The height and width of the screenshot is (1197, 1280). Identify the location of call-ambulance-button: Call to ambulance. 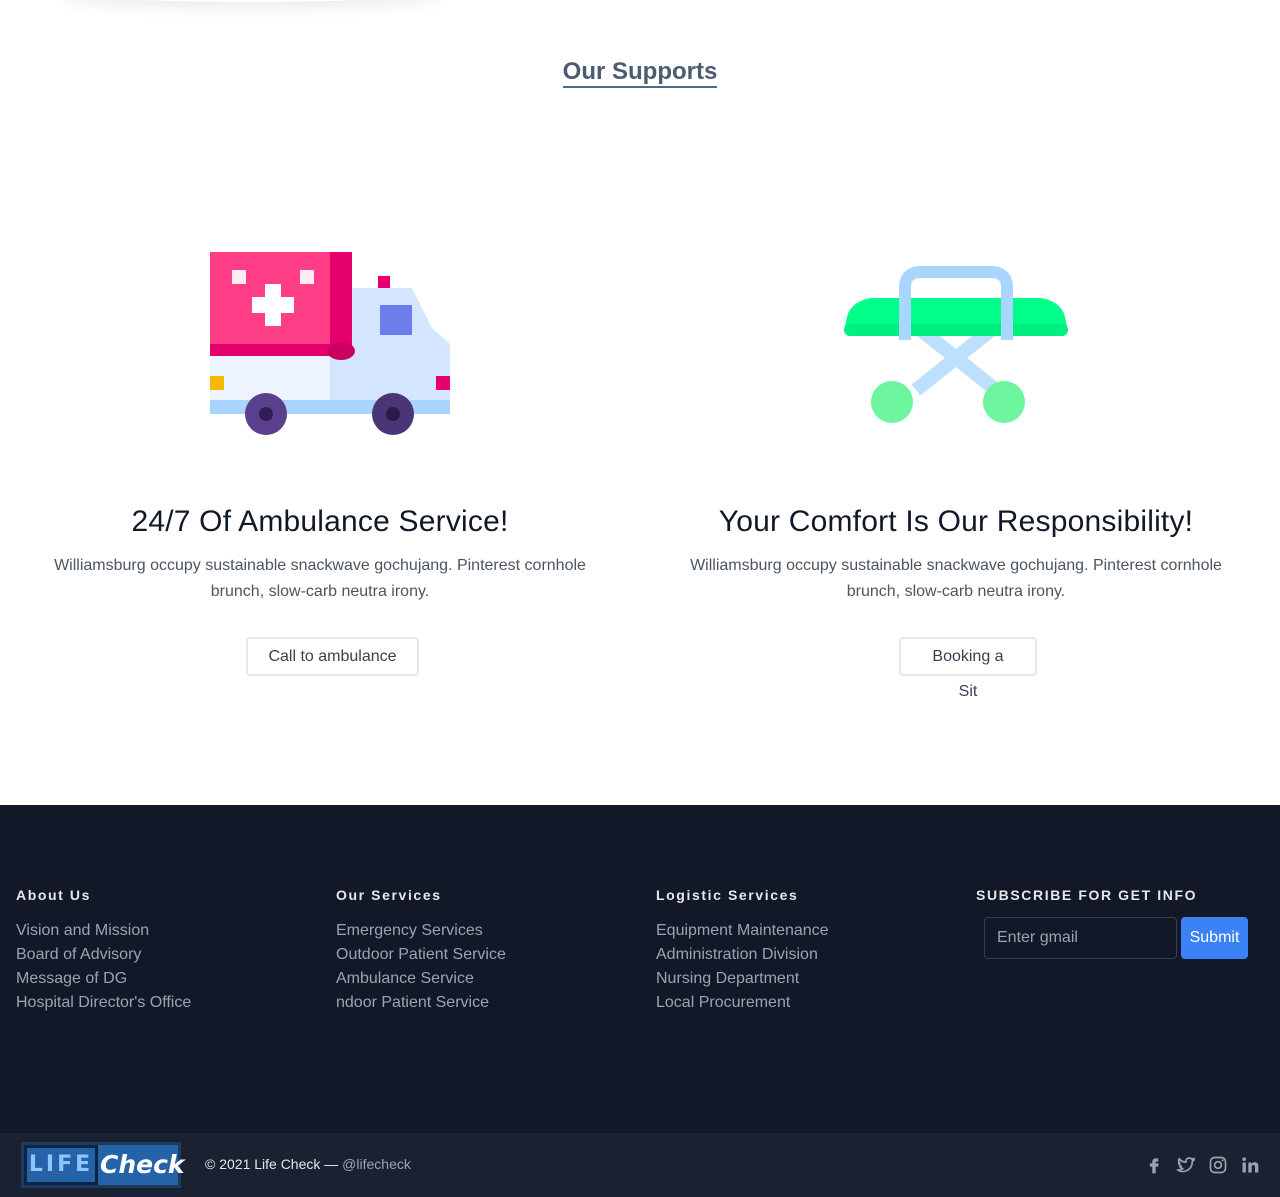
(332, 656).